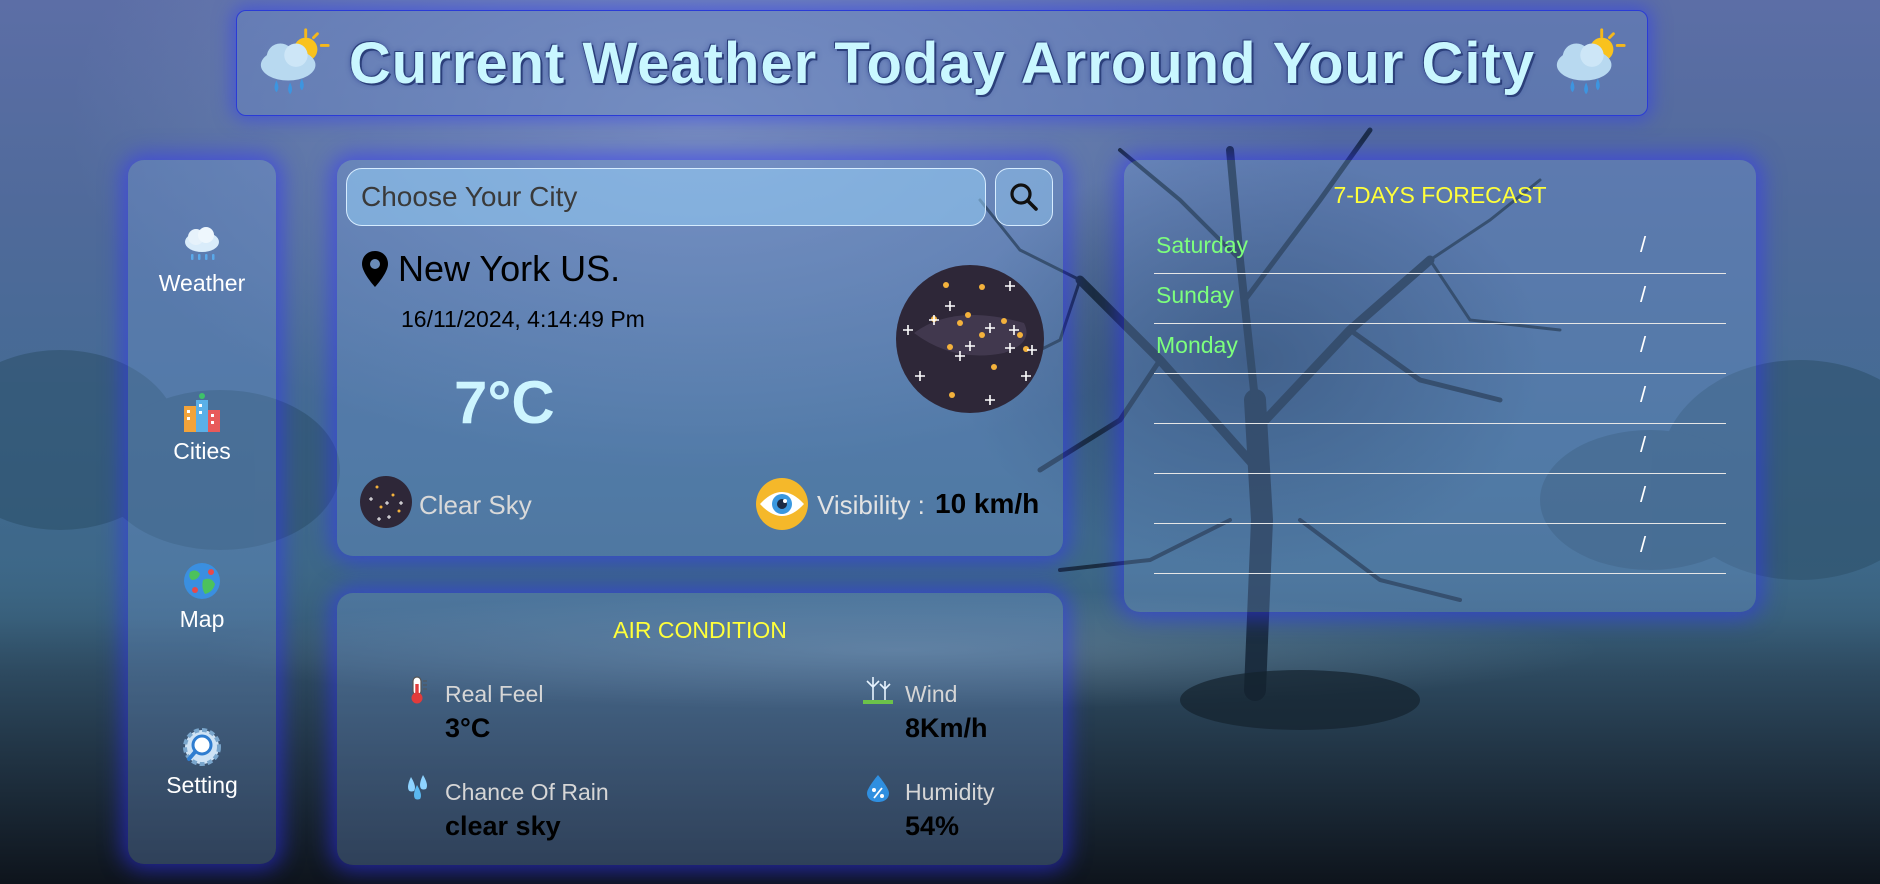 The height and width of the screenshot is (884, 1880). I want to click on forecast-day: Sunday, so click(1195, 295).